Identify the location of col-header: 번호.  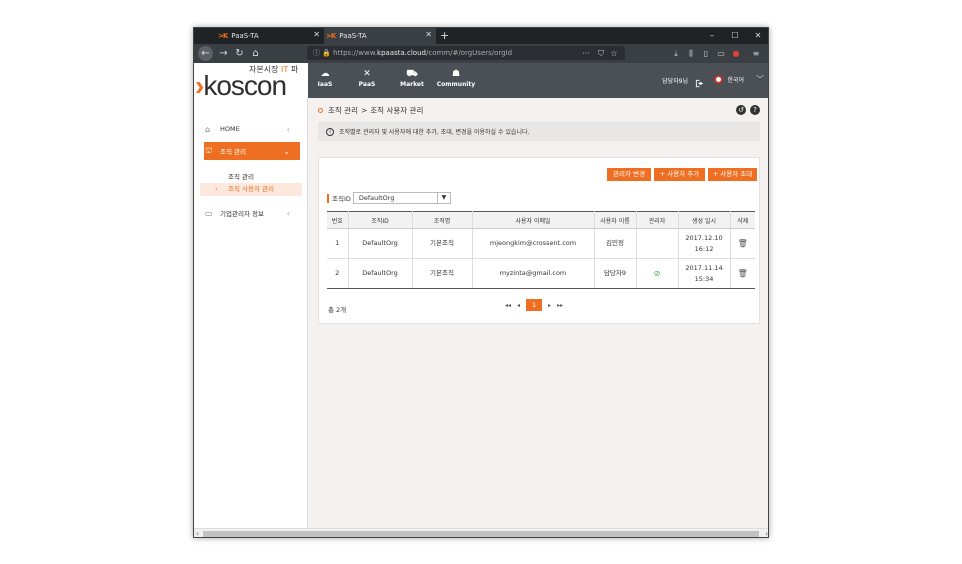
(338, 220).